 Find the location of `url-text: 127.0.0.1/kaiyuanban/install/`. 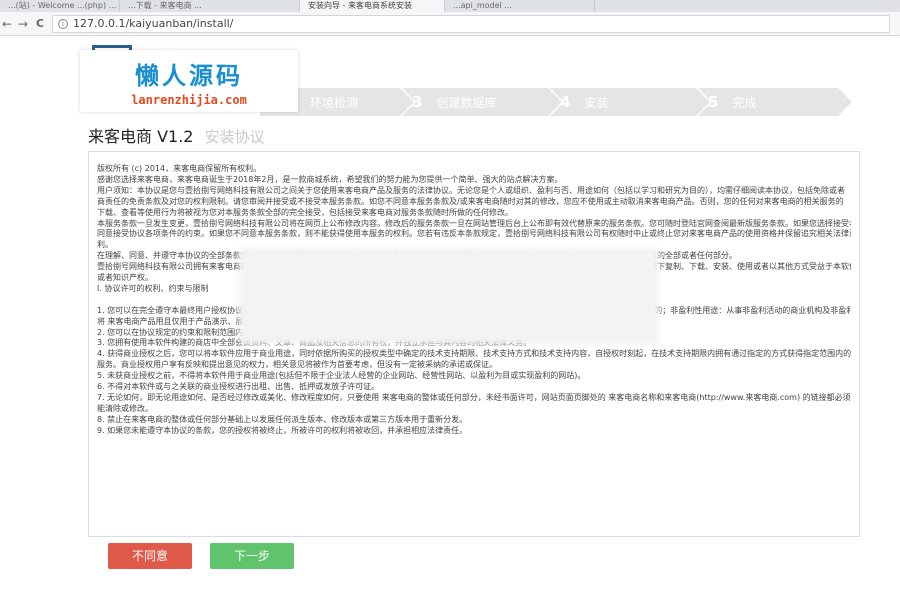

url-text: 127.0.0.1/kaiyuanban/install/ is located at coordinates (153, 23).